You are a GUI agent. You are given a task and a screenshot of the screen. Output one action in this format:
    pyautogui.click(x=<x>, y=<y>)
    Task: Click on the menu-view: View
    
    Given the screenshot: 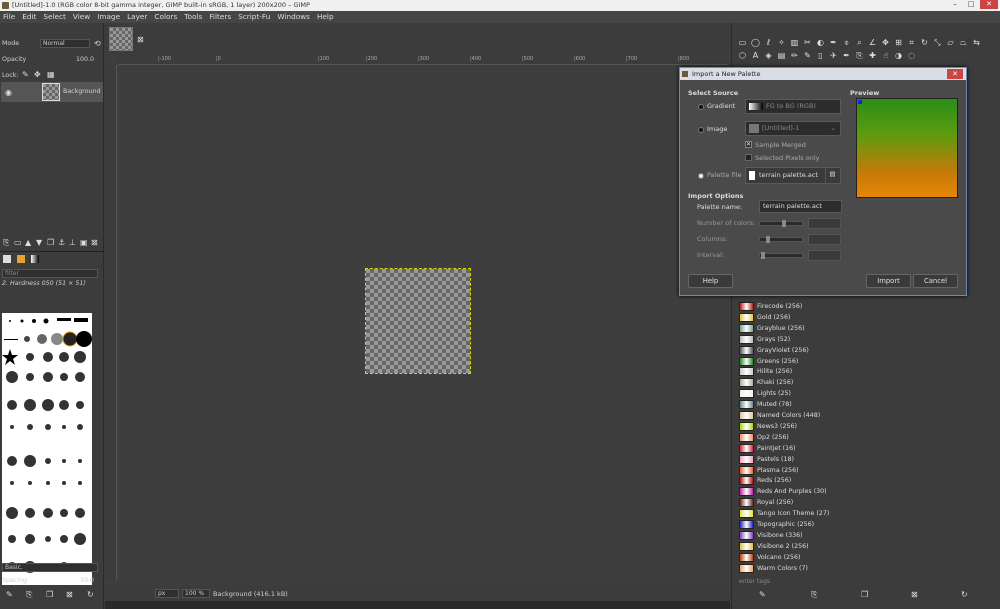 What is the action you would take?
    pyautogui.click(x=81, y=17)
    